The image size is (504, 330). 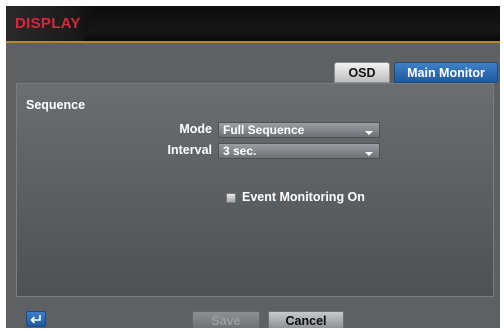 What do you see at coordinates (231, 198) in the screenshot?
I see `event-monitoring-checkbox` at bounding box center [231, 198].